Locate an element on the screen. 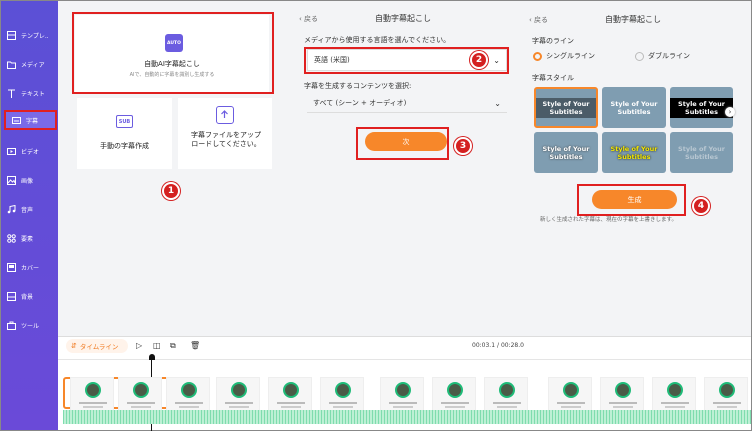 Image resolution: width=752 pixels, height=431 pixels. upload-subtitle-card: 字幕ファイルをアップロードしてください。 is located at coordinates (225, 133).